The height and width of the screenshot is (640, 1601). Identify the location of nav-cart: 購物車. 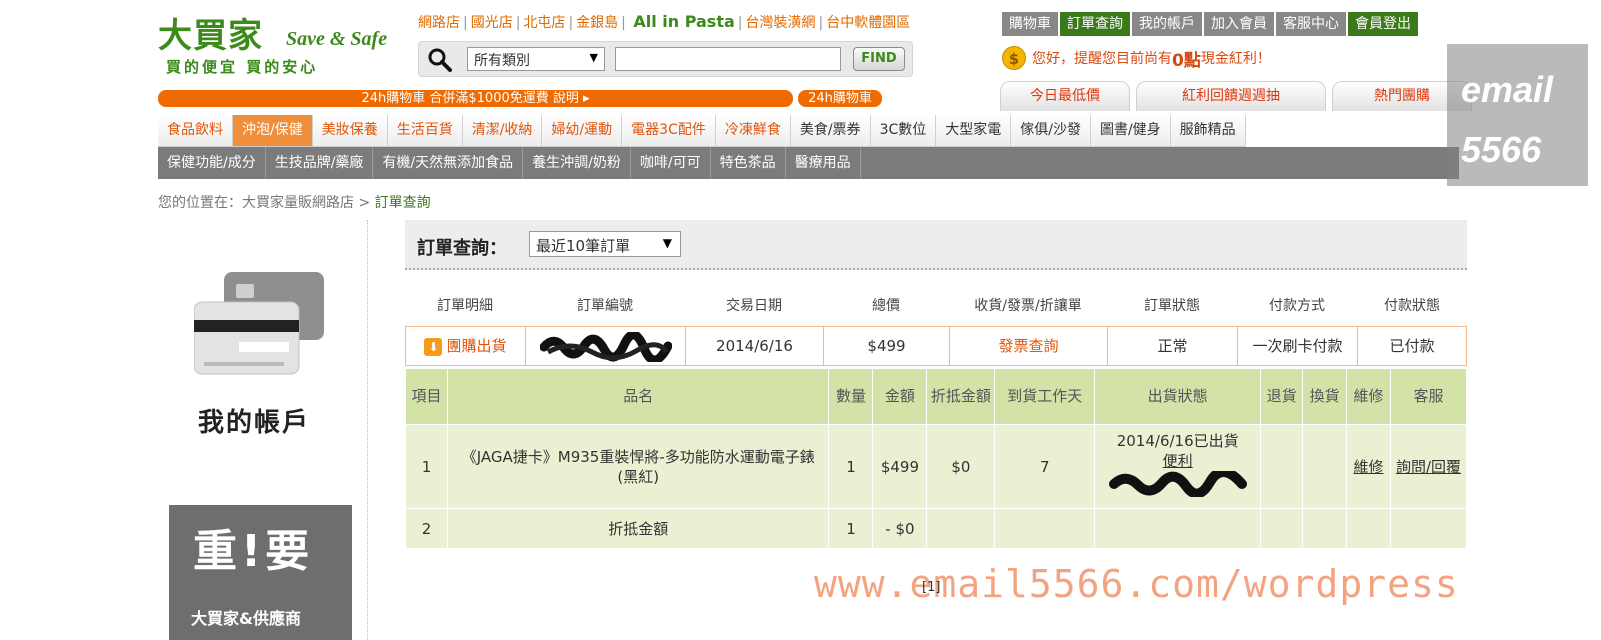
(1030, 24).